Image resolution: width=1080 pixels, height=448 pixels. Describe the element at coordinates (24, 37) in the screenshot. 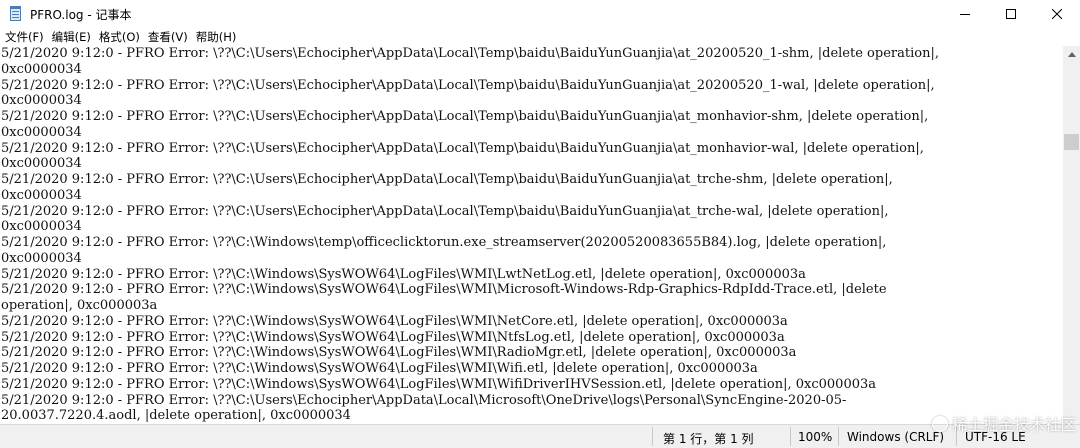

I see `menu-file: 文件(F)` at that location.